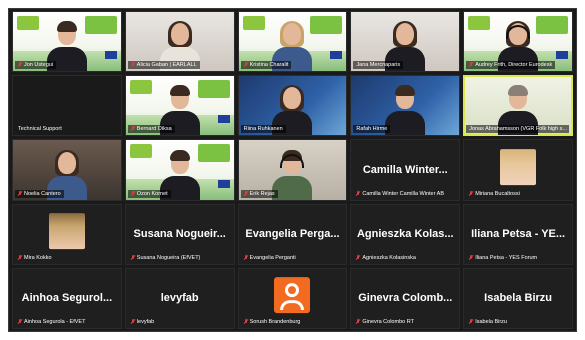 The width and height of the screenshot is (585, 340). I want to click on participant-tile: Evangelia Perga... Evangelia Perganti, so click(292, 234).